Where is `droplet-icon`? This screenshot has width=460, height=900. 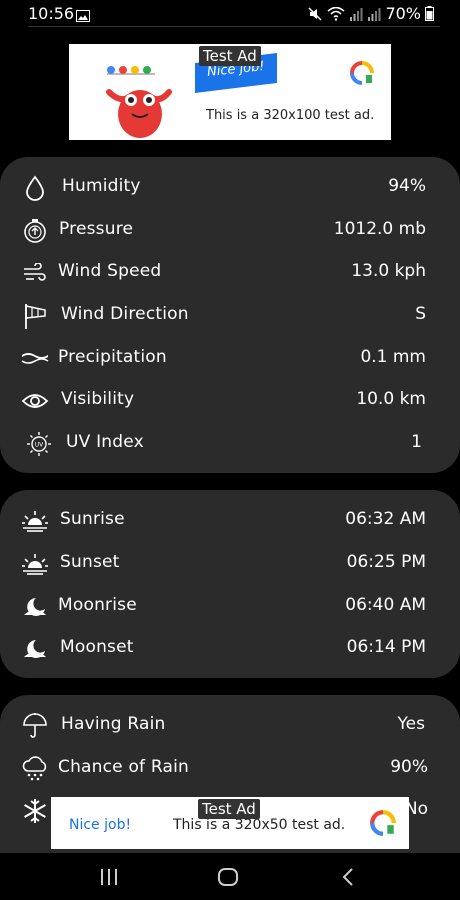 droplet-icon is located at coordinates (35, 188).